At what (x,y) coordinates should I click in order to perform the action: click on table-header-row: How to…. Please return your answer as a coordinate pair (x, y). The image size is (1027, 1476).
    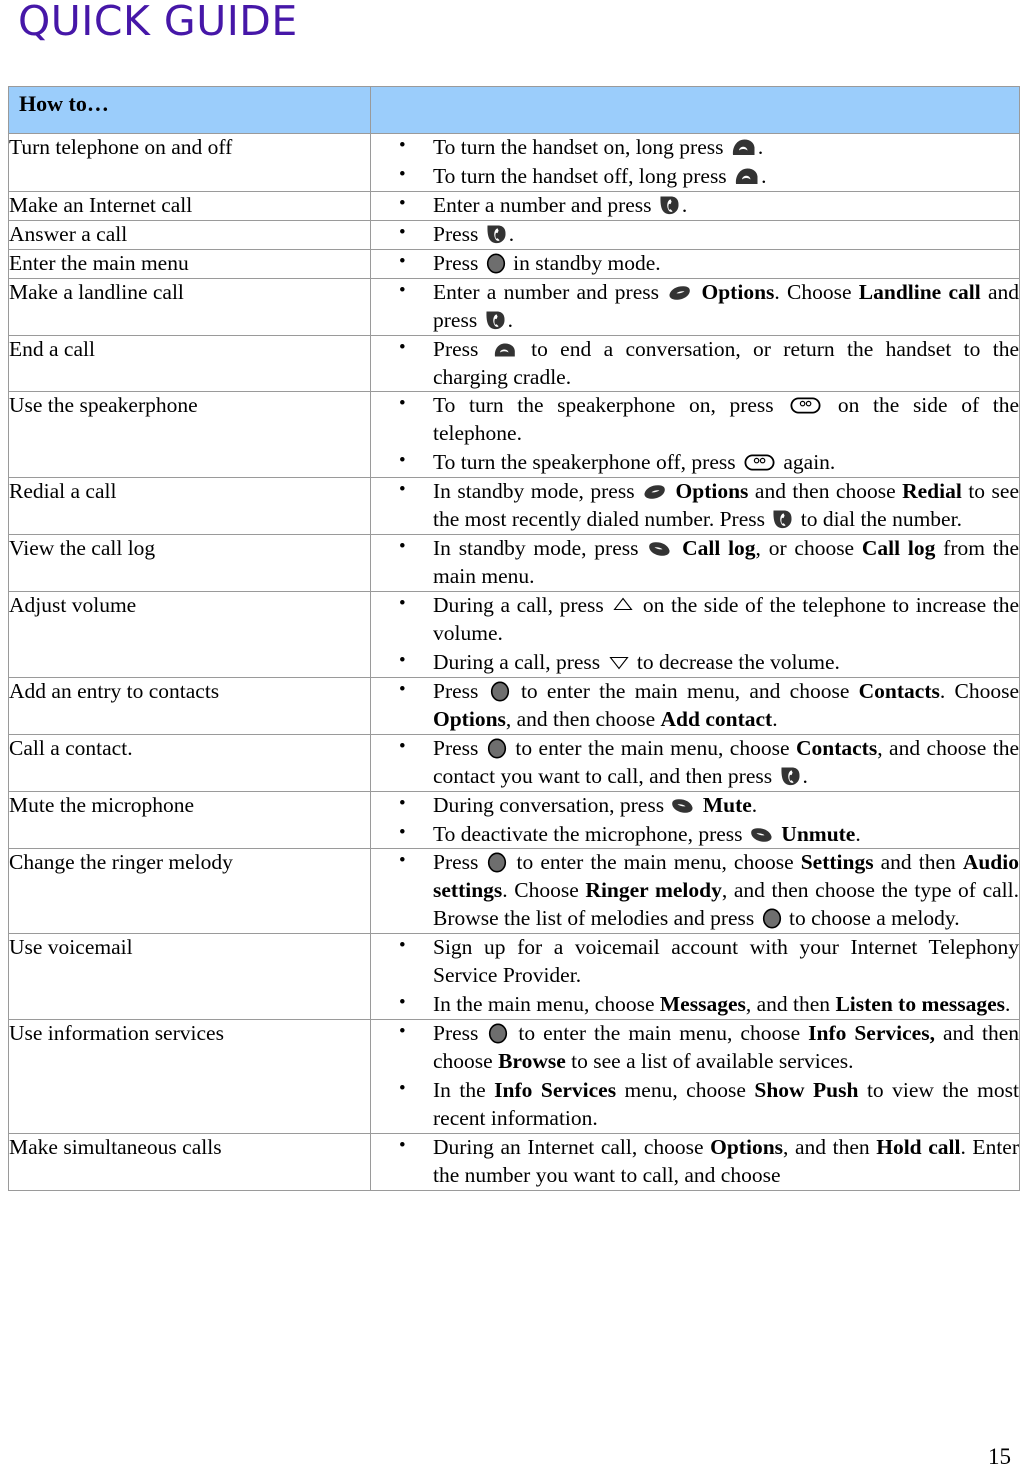
    Looking at the image, I should click on (514, 110).